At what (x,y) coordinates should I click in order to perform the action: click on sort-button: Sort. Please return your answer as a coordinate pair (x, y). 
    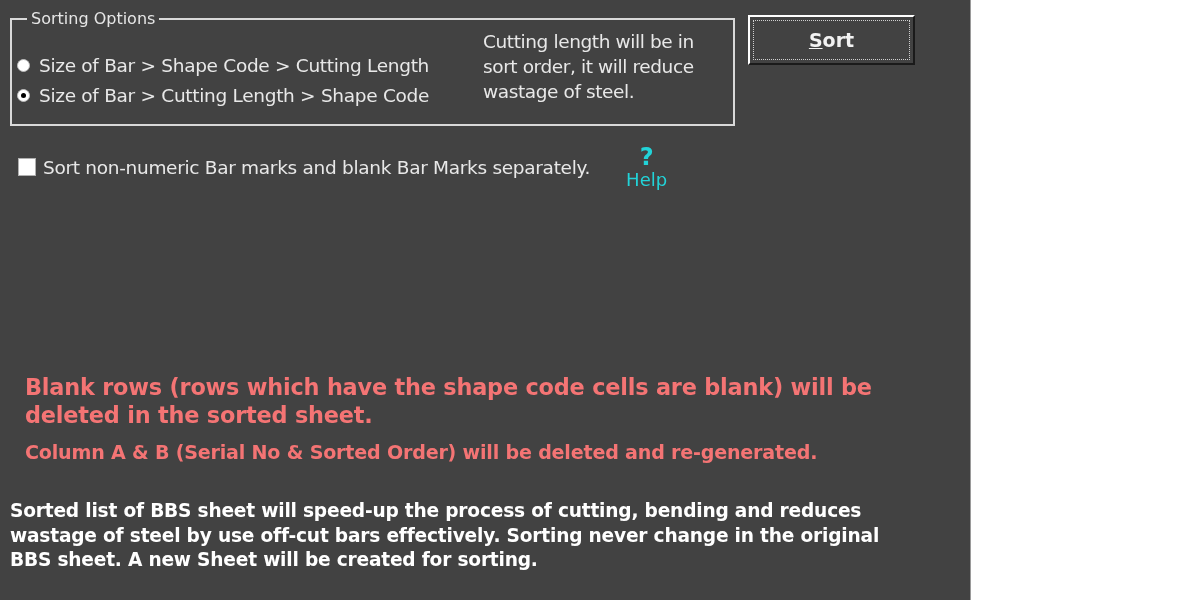
    Looking at the image, I should click on (831, 40).